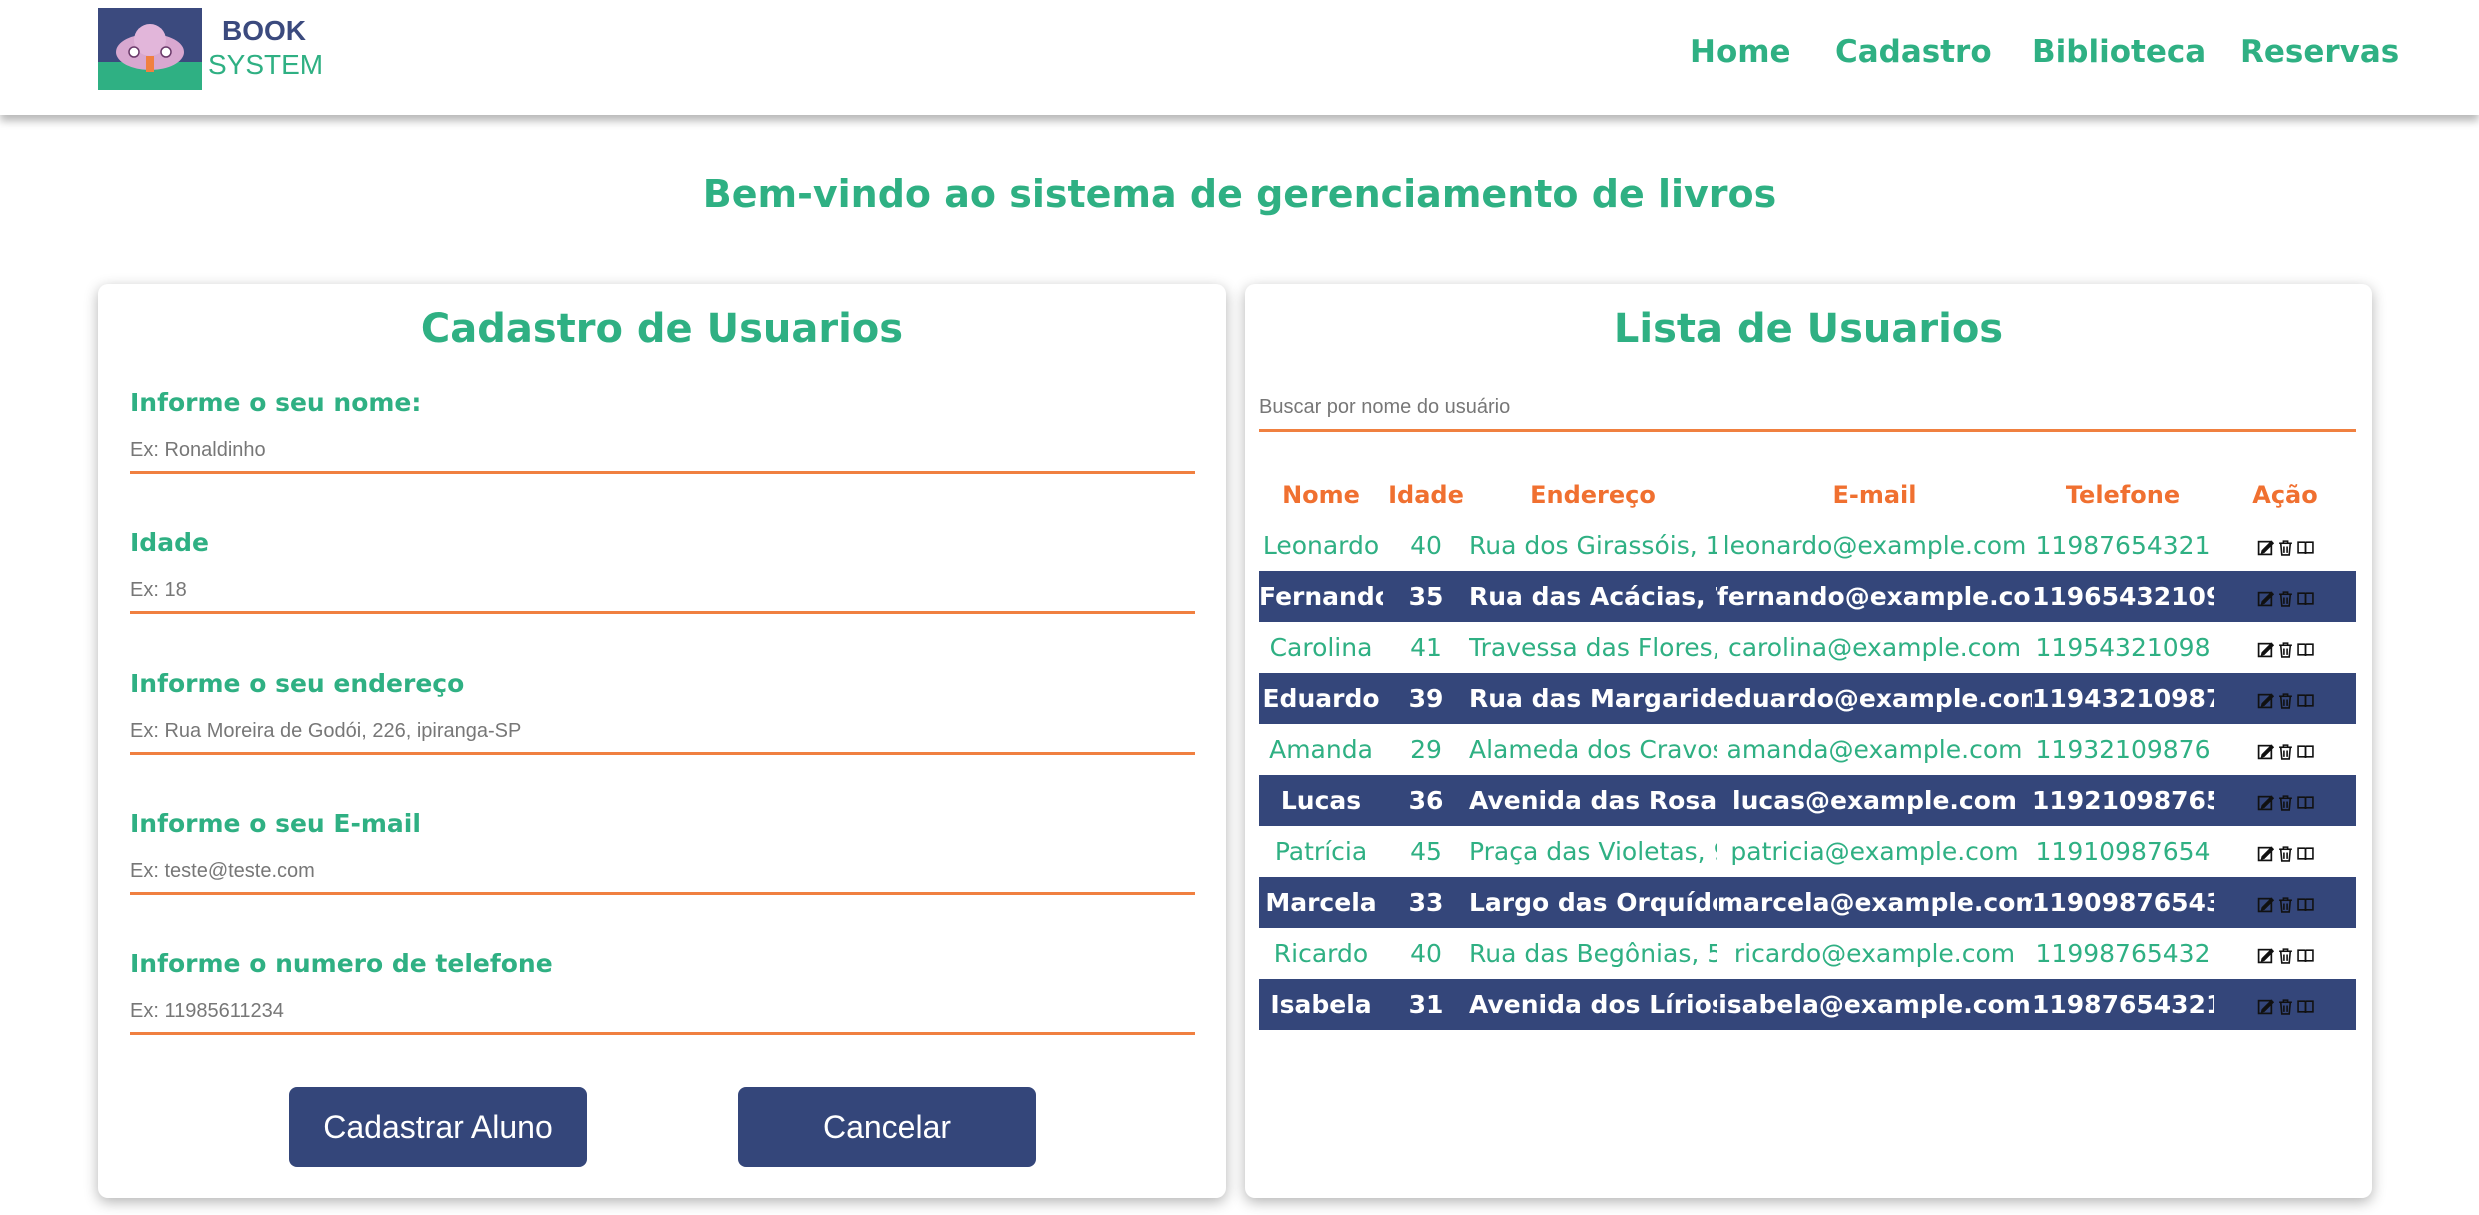 This screenshot has height=1215, width=2479. Describe the element at coordinates (1321, 647) in the screenshot. I see `cell-nome: Carolina` at that location.